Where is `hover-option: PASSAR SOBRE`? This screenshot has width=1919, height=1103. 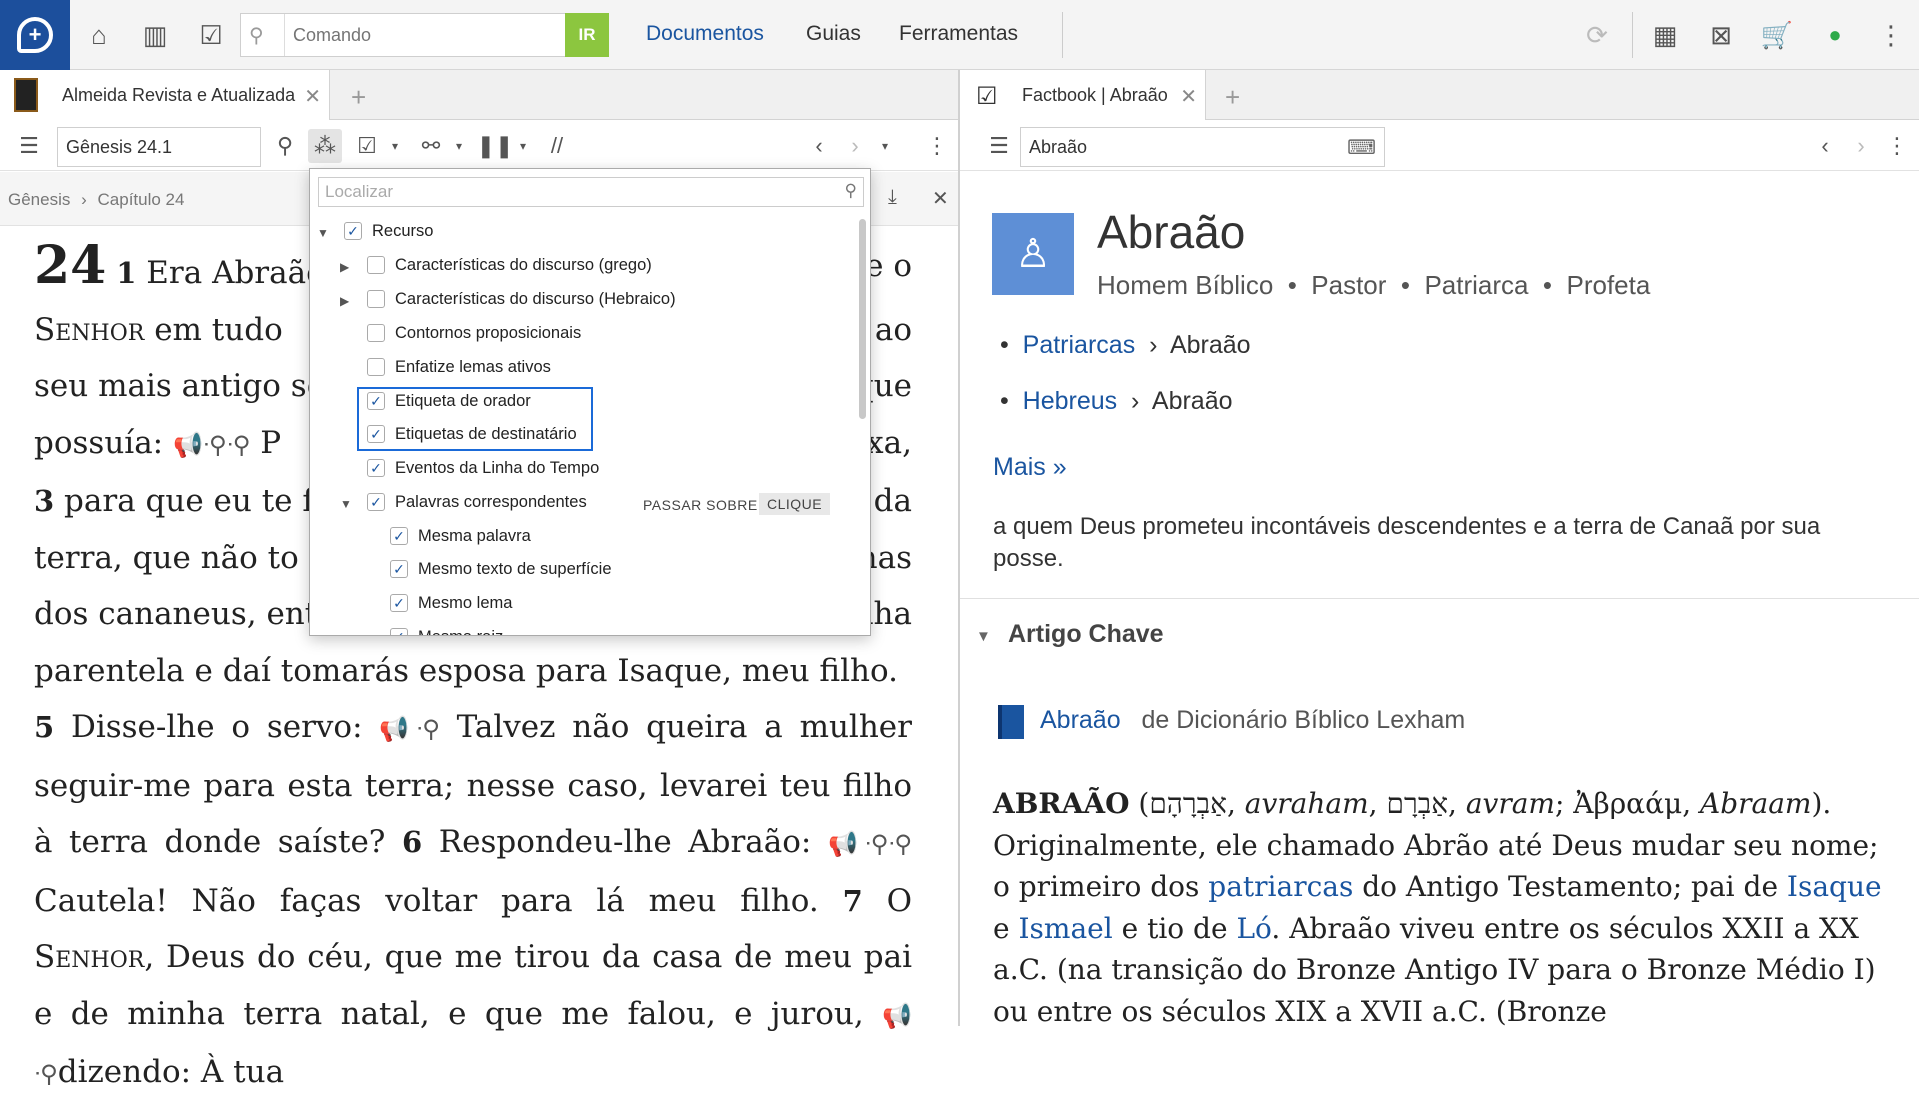 hover-option: PASSAR SOBRE is located at coordinates (700, 505).